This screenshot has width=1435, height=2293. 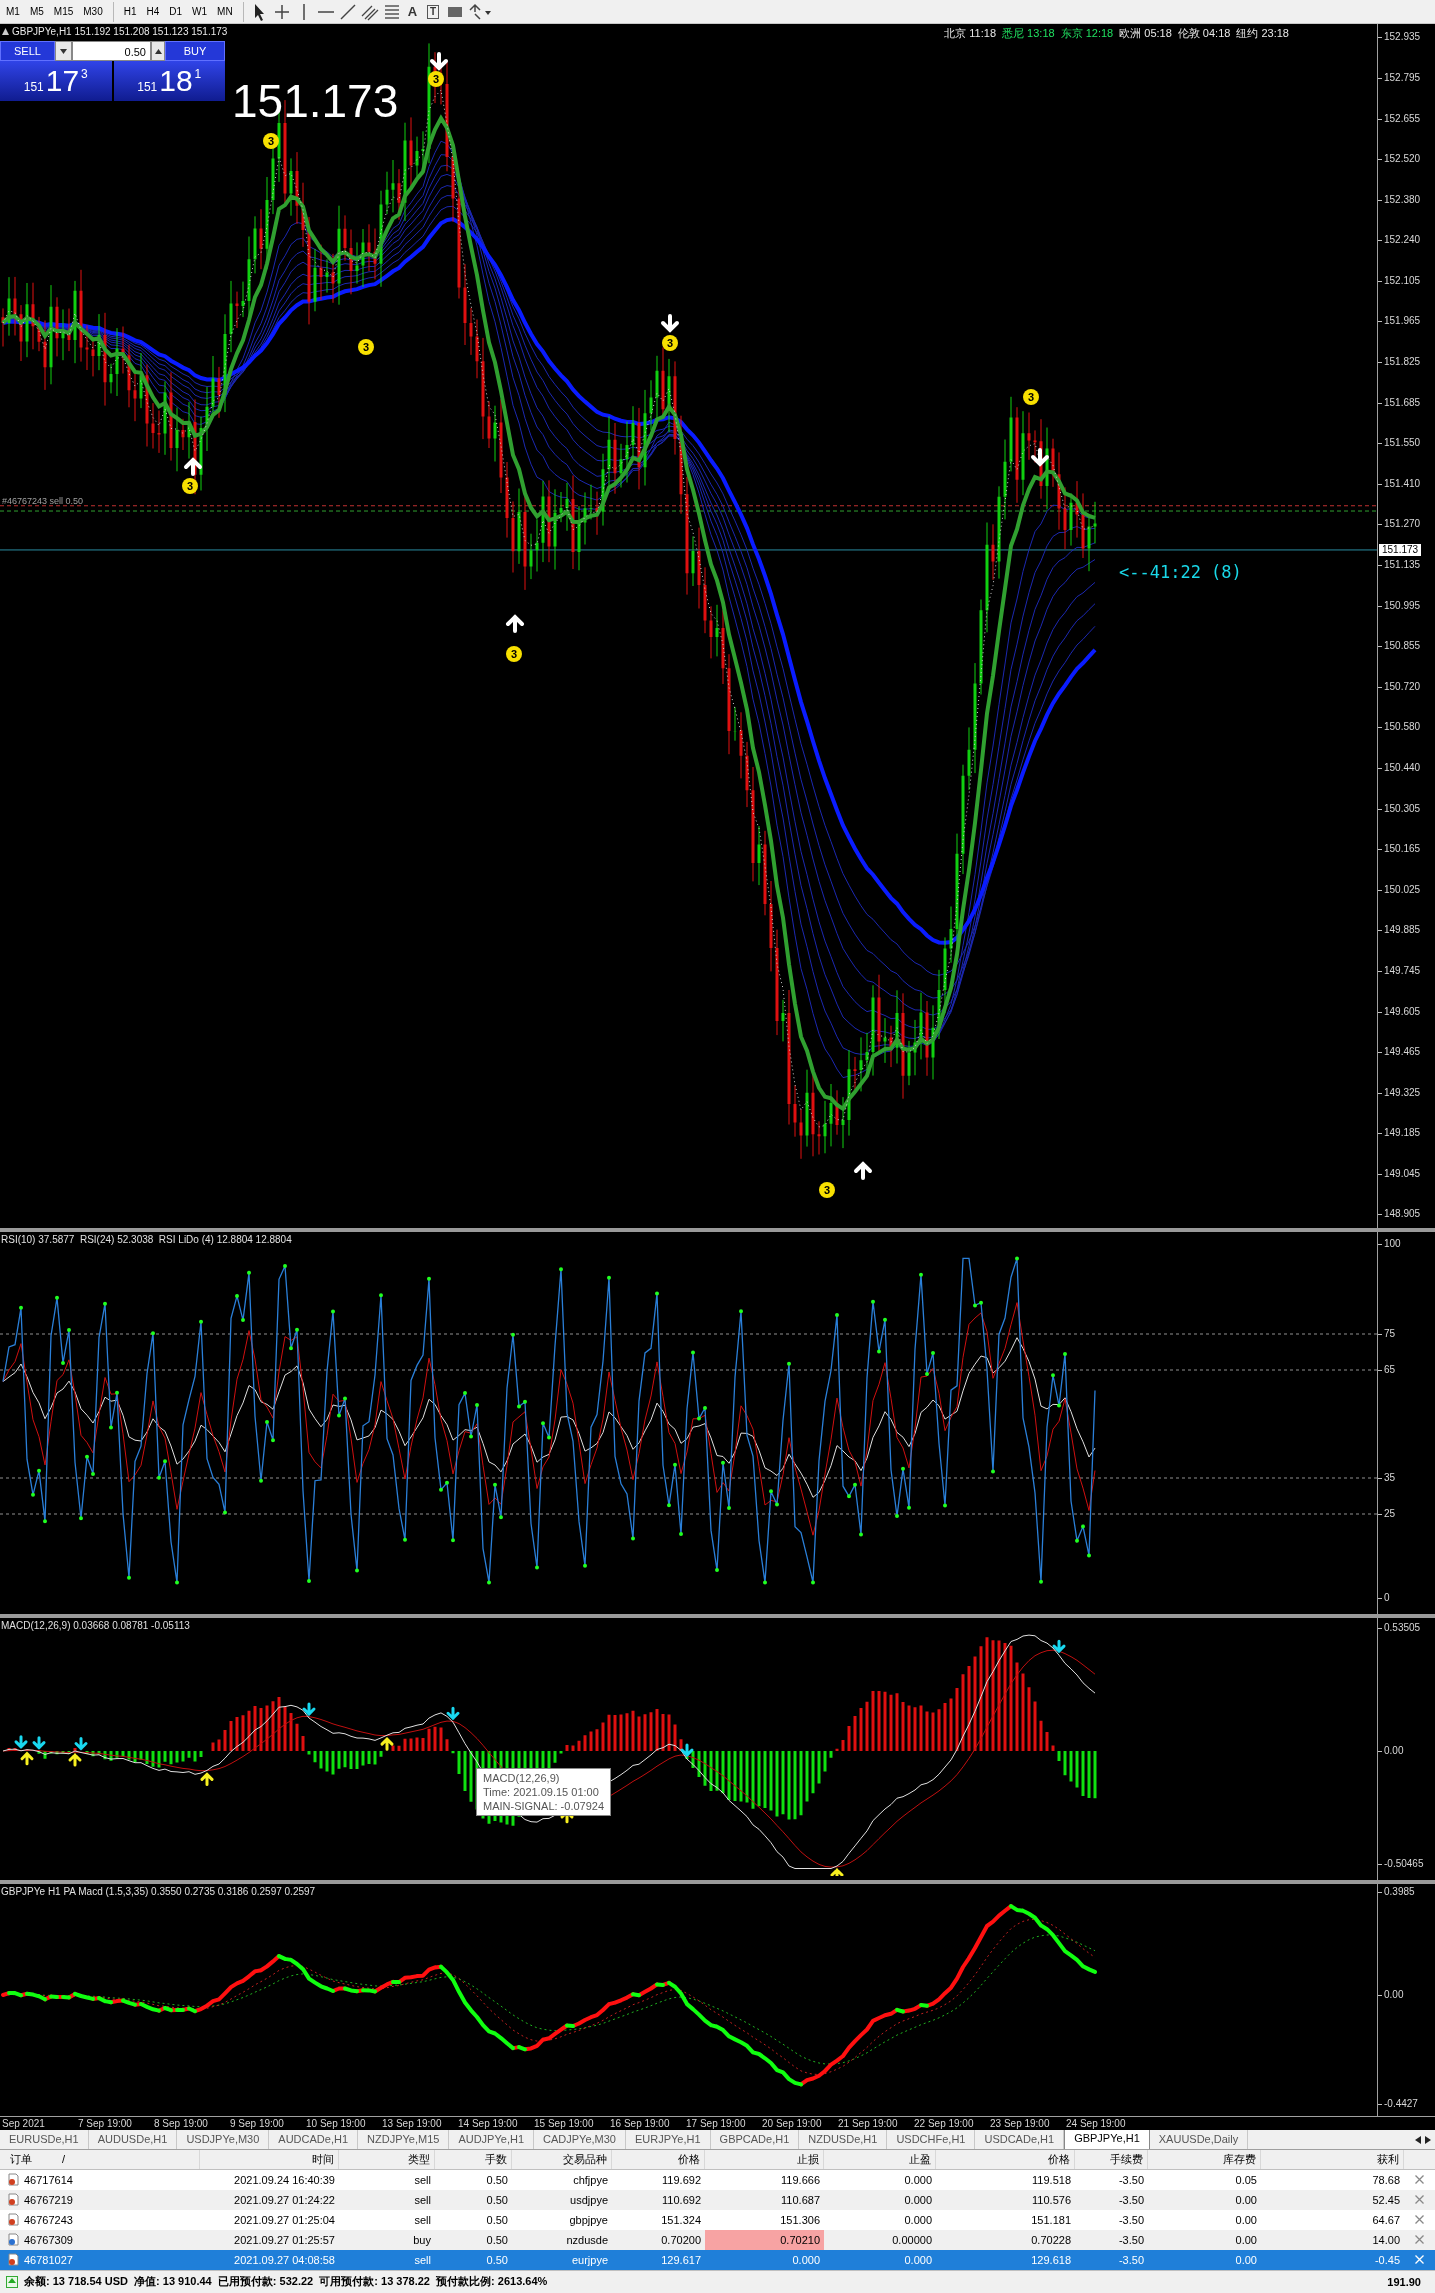 I want to click on session-clock: 纽约 23:18, so click(x=1262, y=34).